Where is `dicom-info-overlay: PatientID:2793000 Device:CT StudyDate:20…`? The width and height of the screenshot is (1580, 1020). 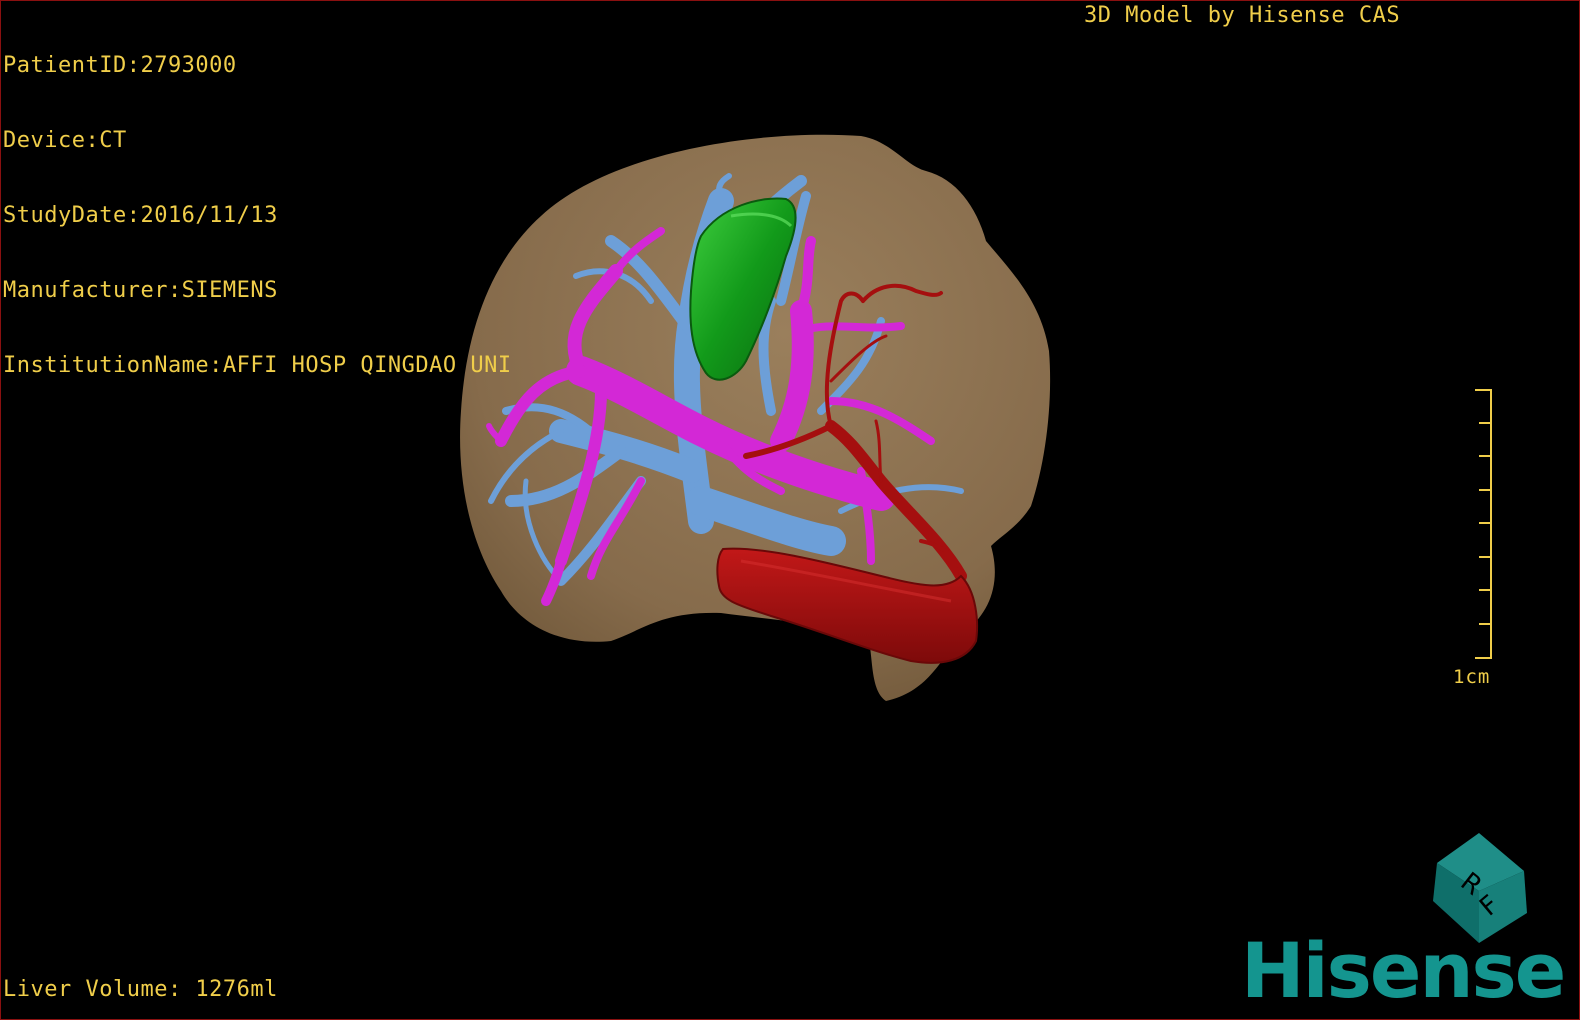
dicom-info-overlay: PatientID:2793000 Device:CT StudyDate:20… is located at coordinates (257, 215).